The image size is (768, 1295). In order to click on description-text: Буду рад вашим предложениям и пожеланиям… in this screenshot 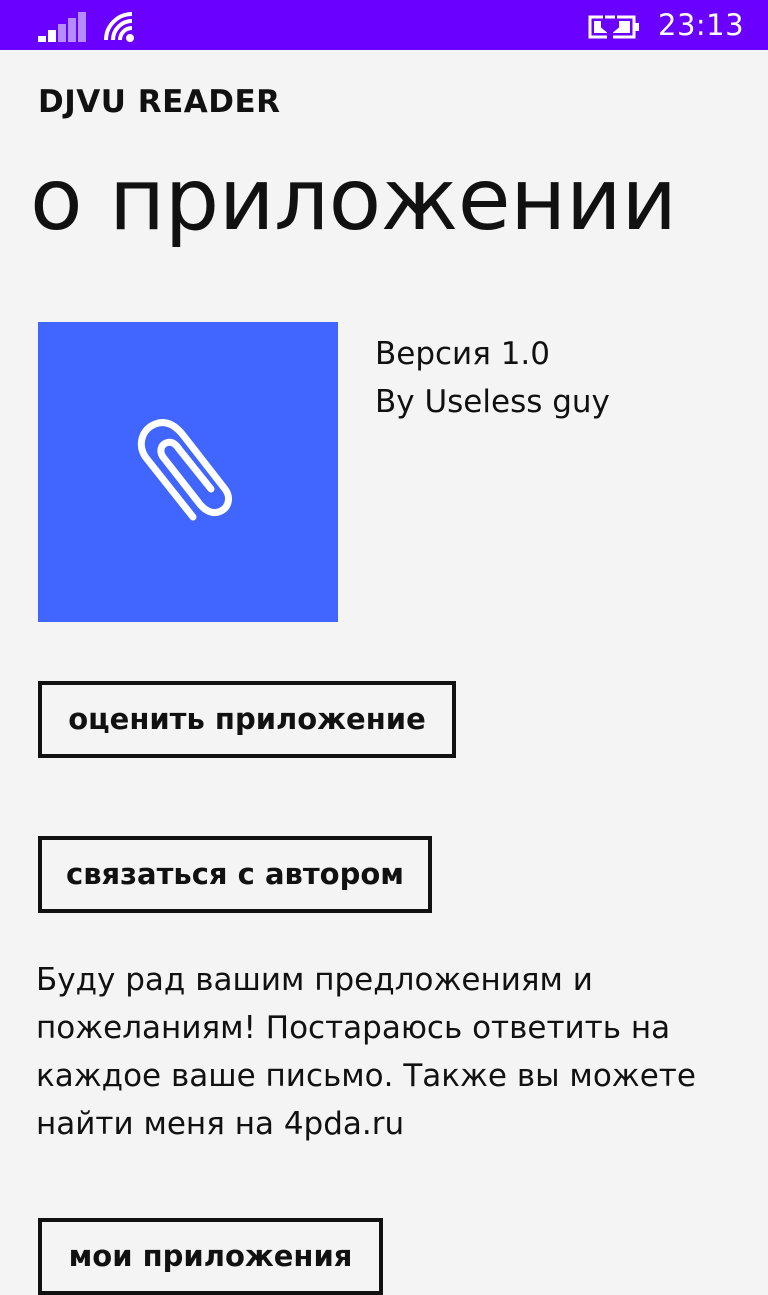, I will do `click(366, 1052)`.